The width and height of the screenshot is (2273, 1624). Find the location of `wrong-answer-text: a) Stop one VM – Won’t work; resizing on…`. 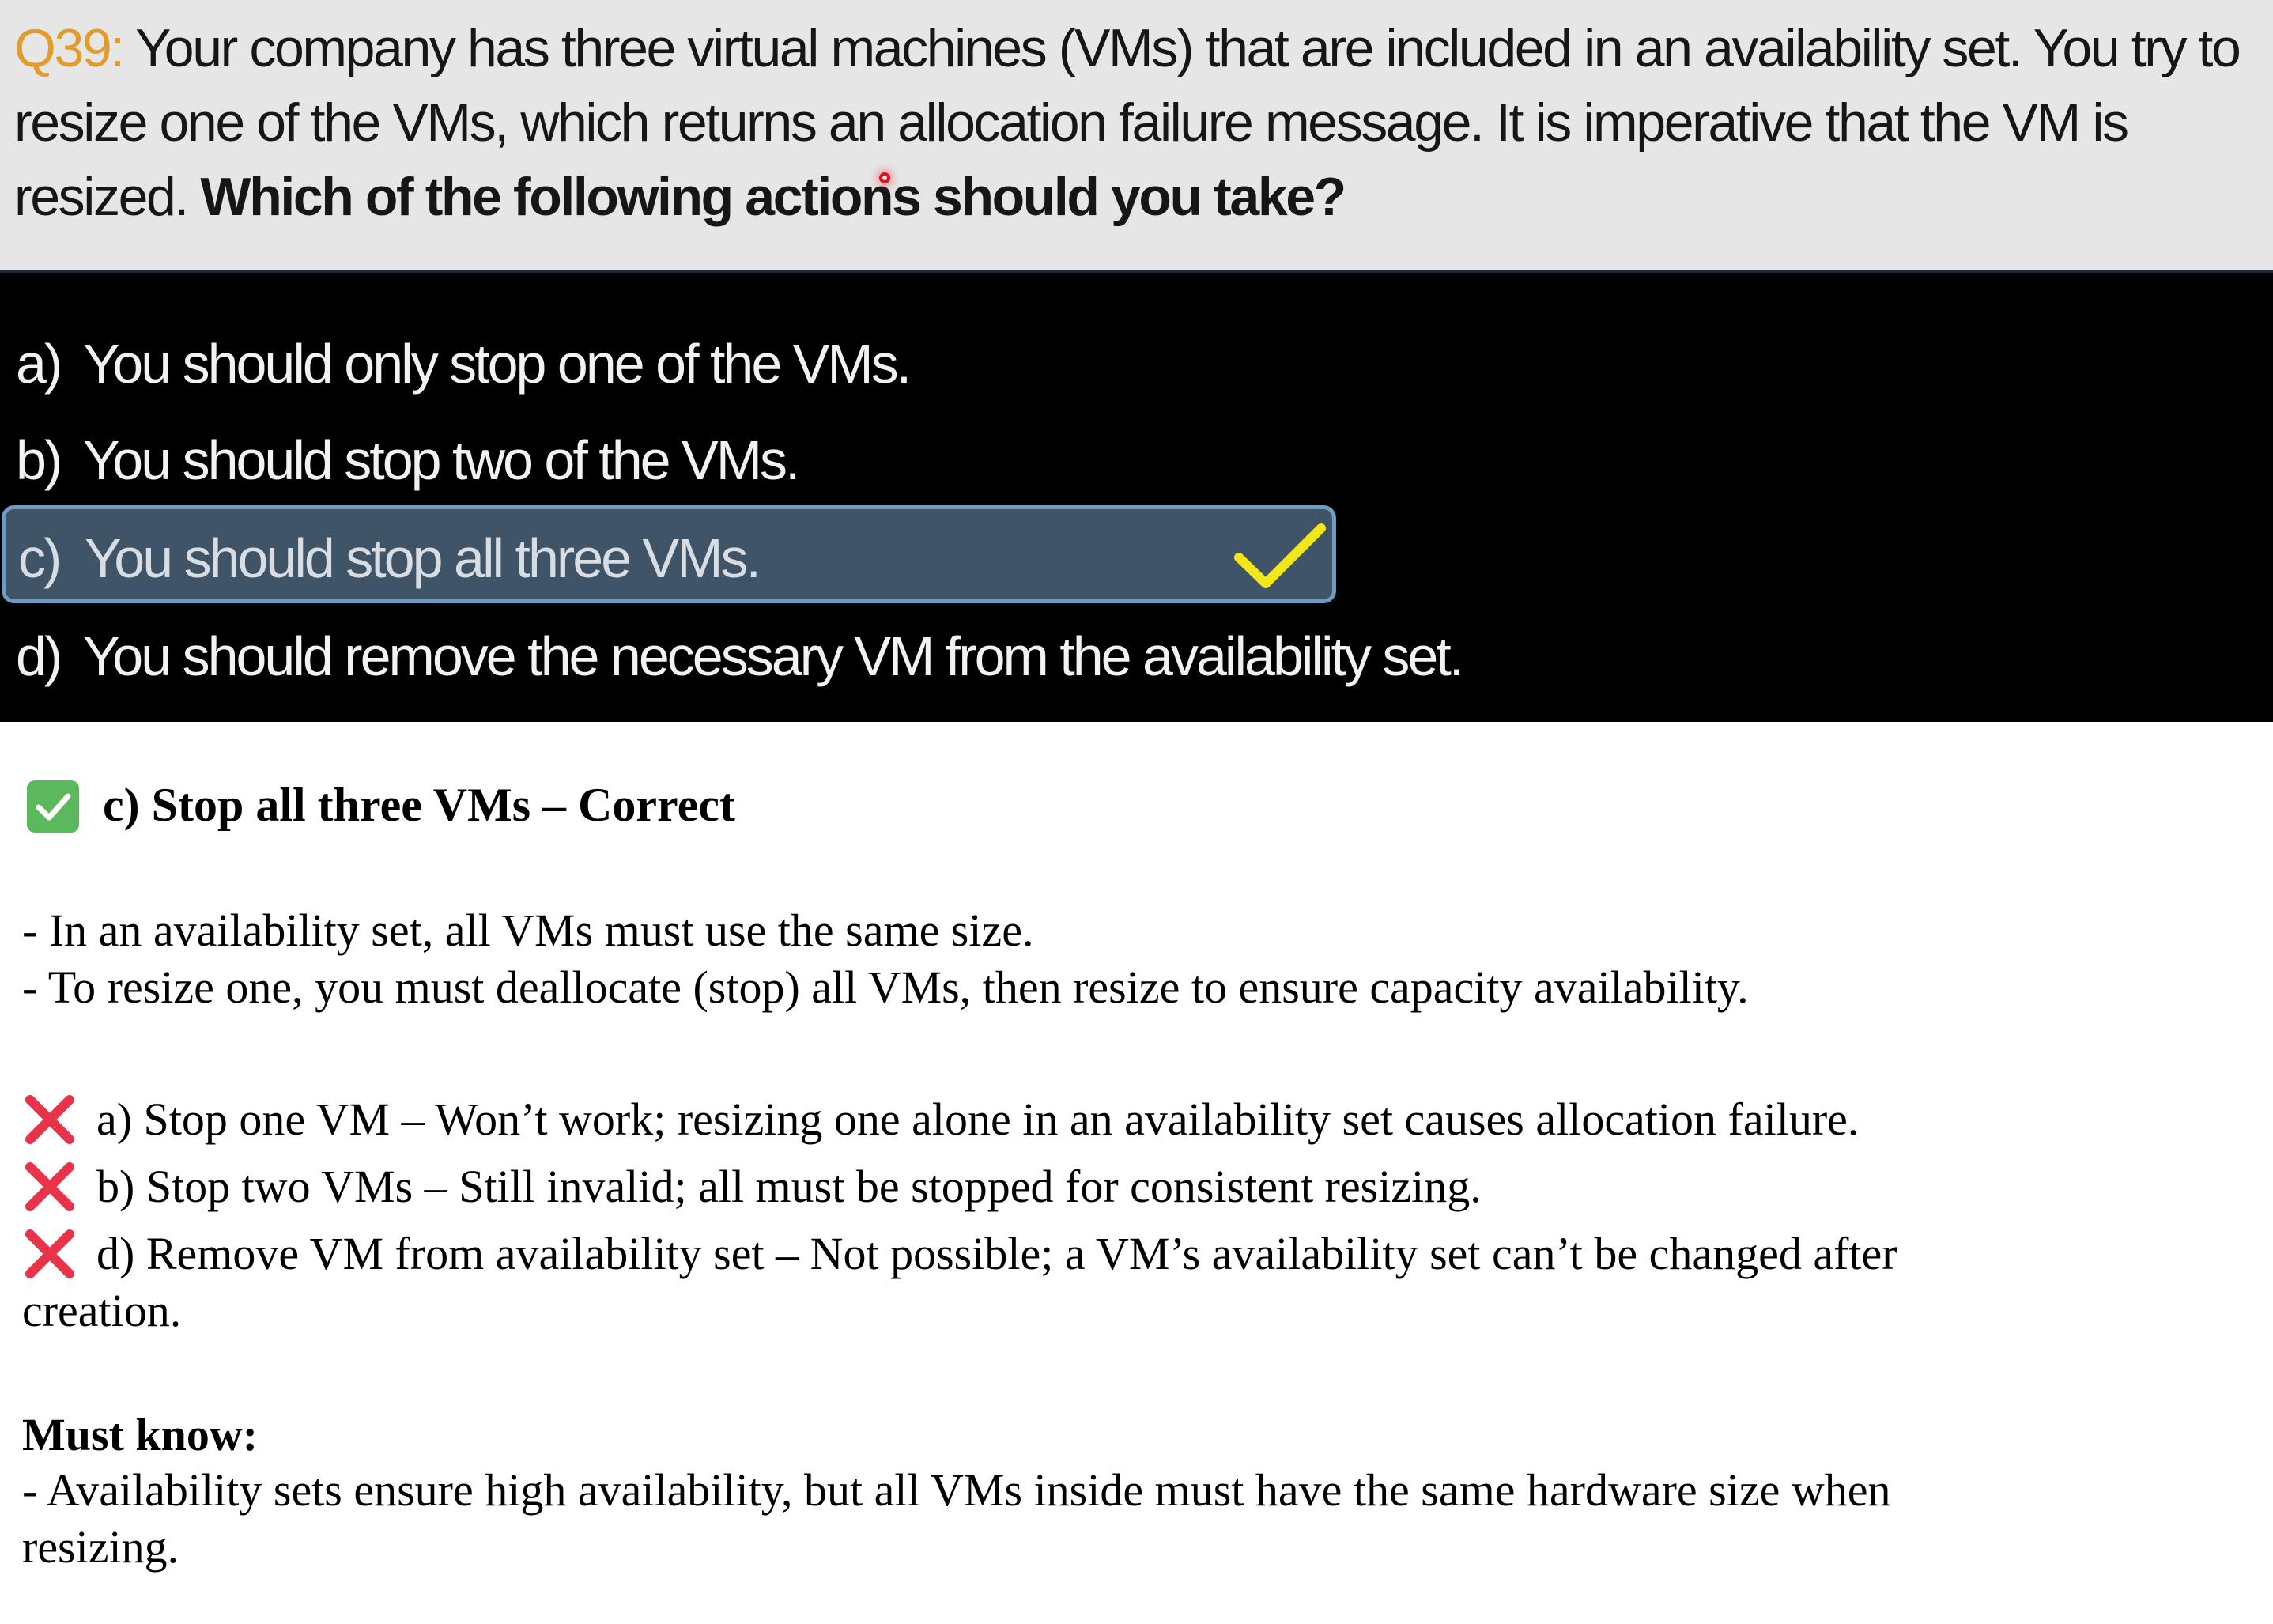

wrong-answer-text: a) Stop one VM – Won’t work; resizing on… is located at coordinates (978, 1119).